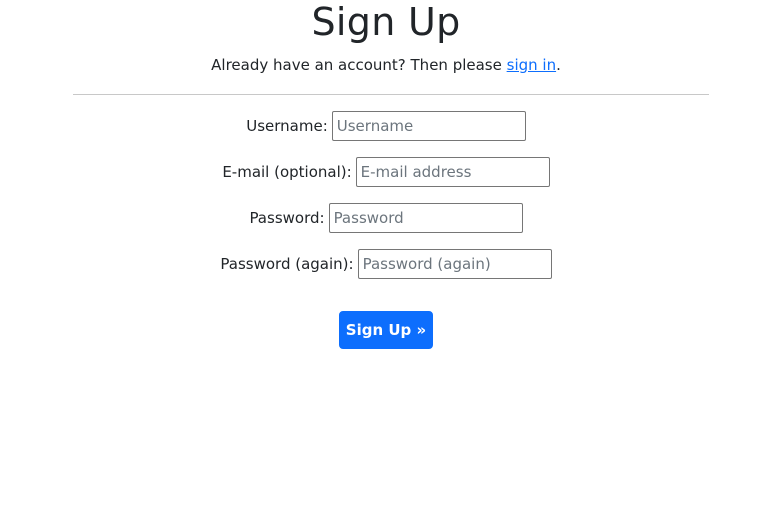  What do you see at coordinates (425, 218) in the screenshot?
I see `password-input` at bounding box center [425, 218].